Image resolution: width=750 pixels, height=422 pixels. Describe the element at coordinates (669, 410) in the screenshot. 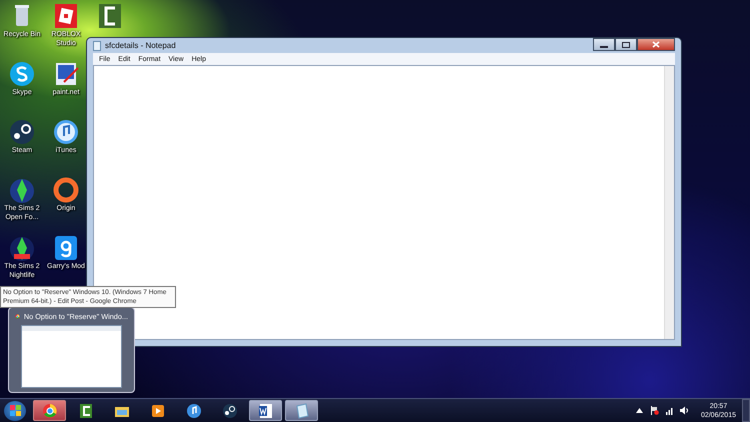

I see `signal-icon` at that location.